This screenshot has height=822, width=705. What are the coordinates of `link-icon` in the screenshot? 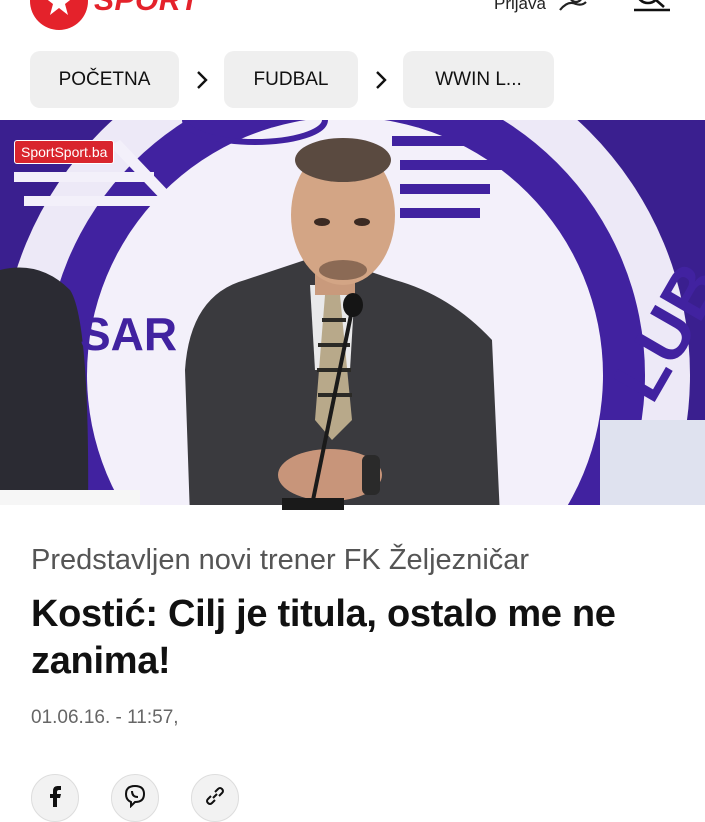 It's located at (215, 798).